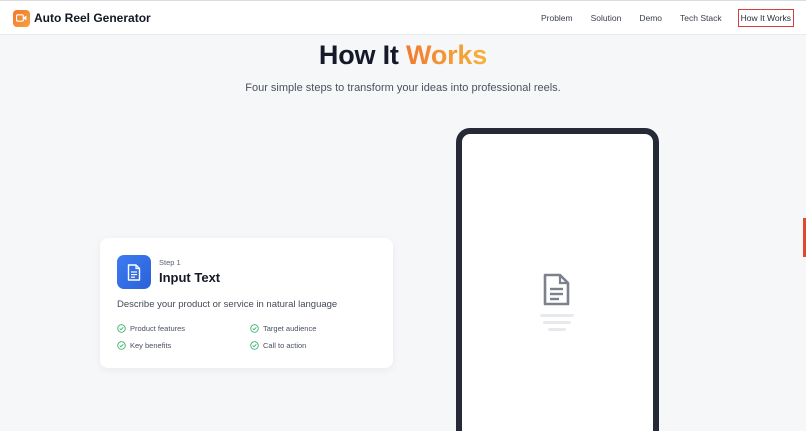 This screenshot has height=431, width=806. I want to click on feature-label: Target audience, so click(290, 328).